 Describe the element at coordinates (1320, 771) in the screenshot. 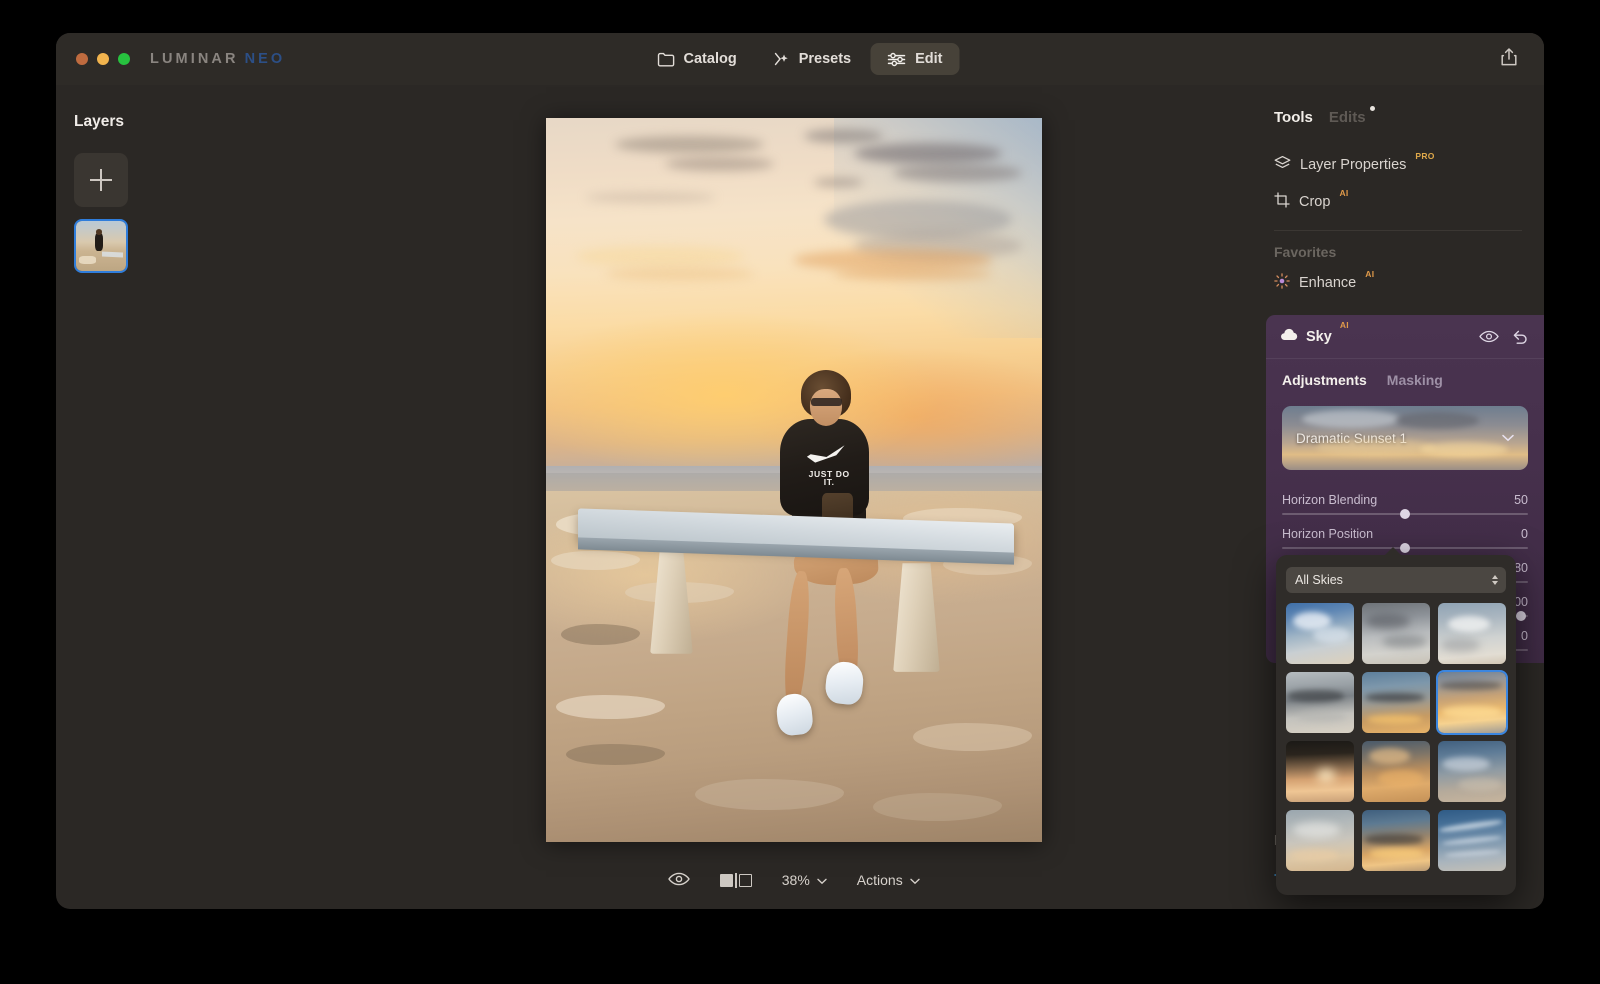

I see `sky-thumb-golden-glow` at that location.